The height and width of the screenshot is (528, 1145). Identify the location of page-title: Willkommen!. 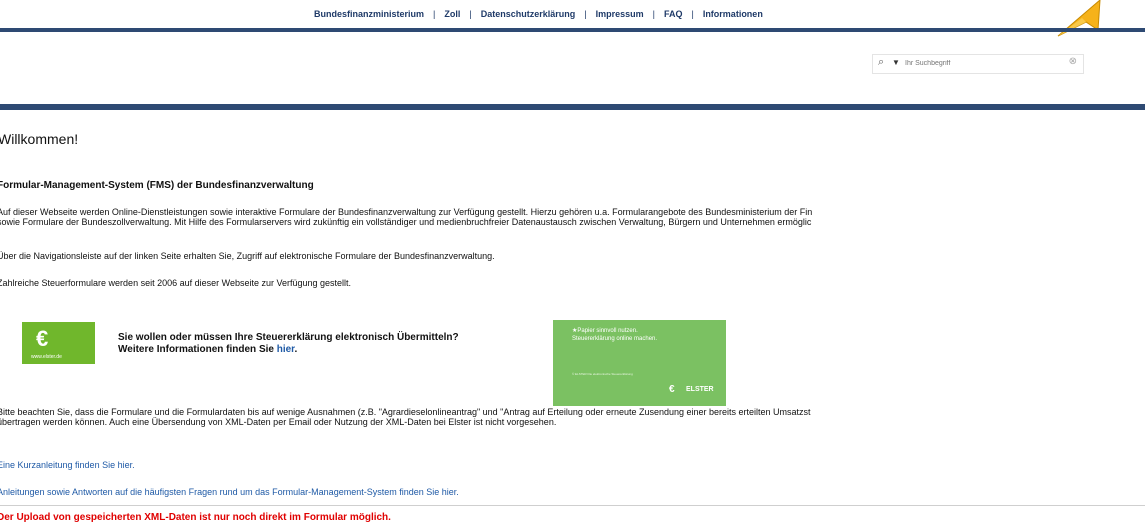
(39, 139).